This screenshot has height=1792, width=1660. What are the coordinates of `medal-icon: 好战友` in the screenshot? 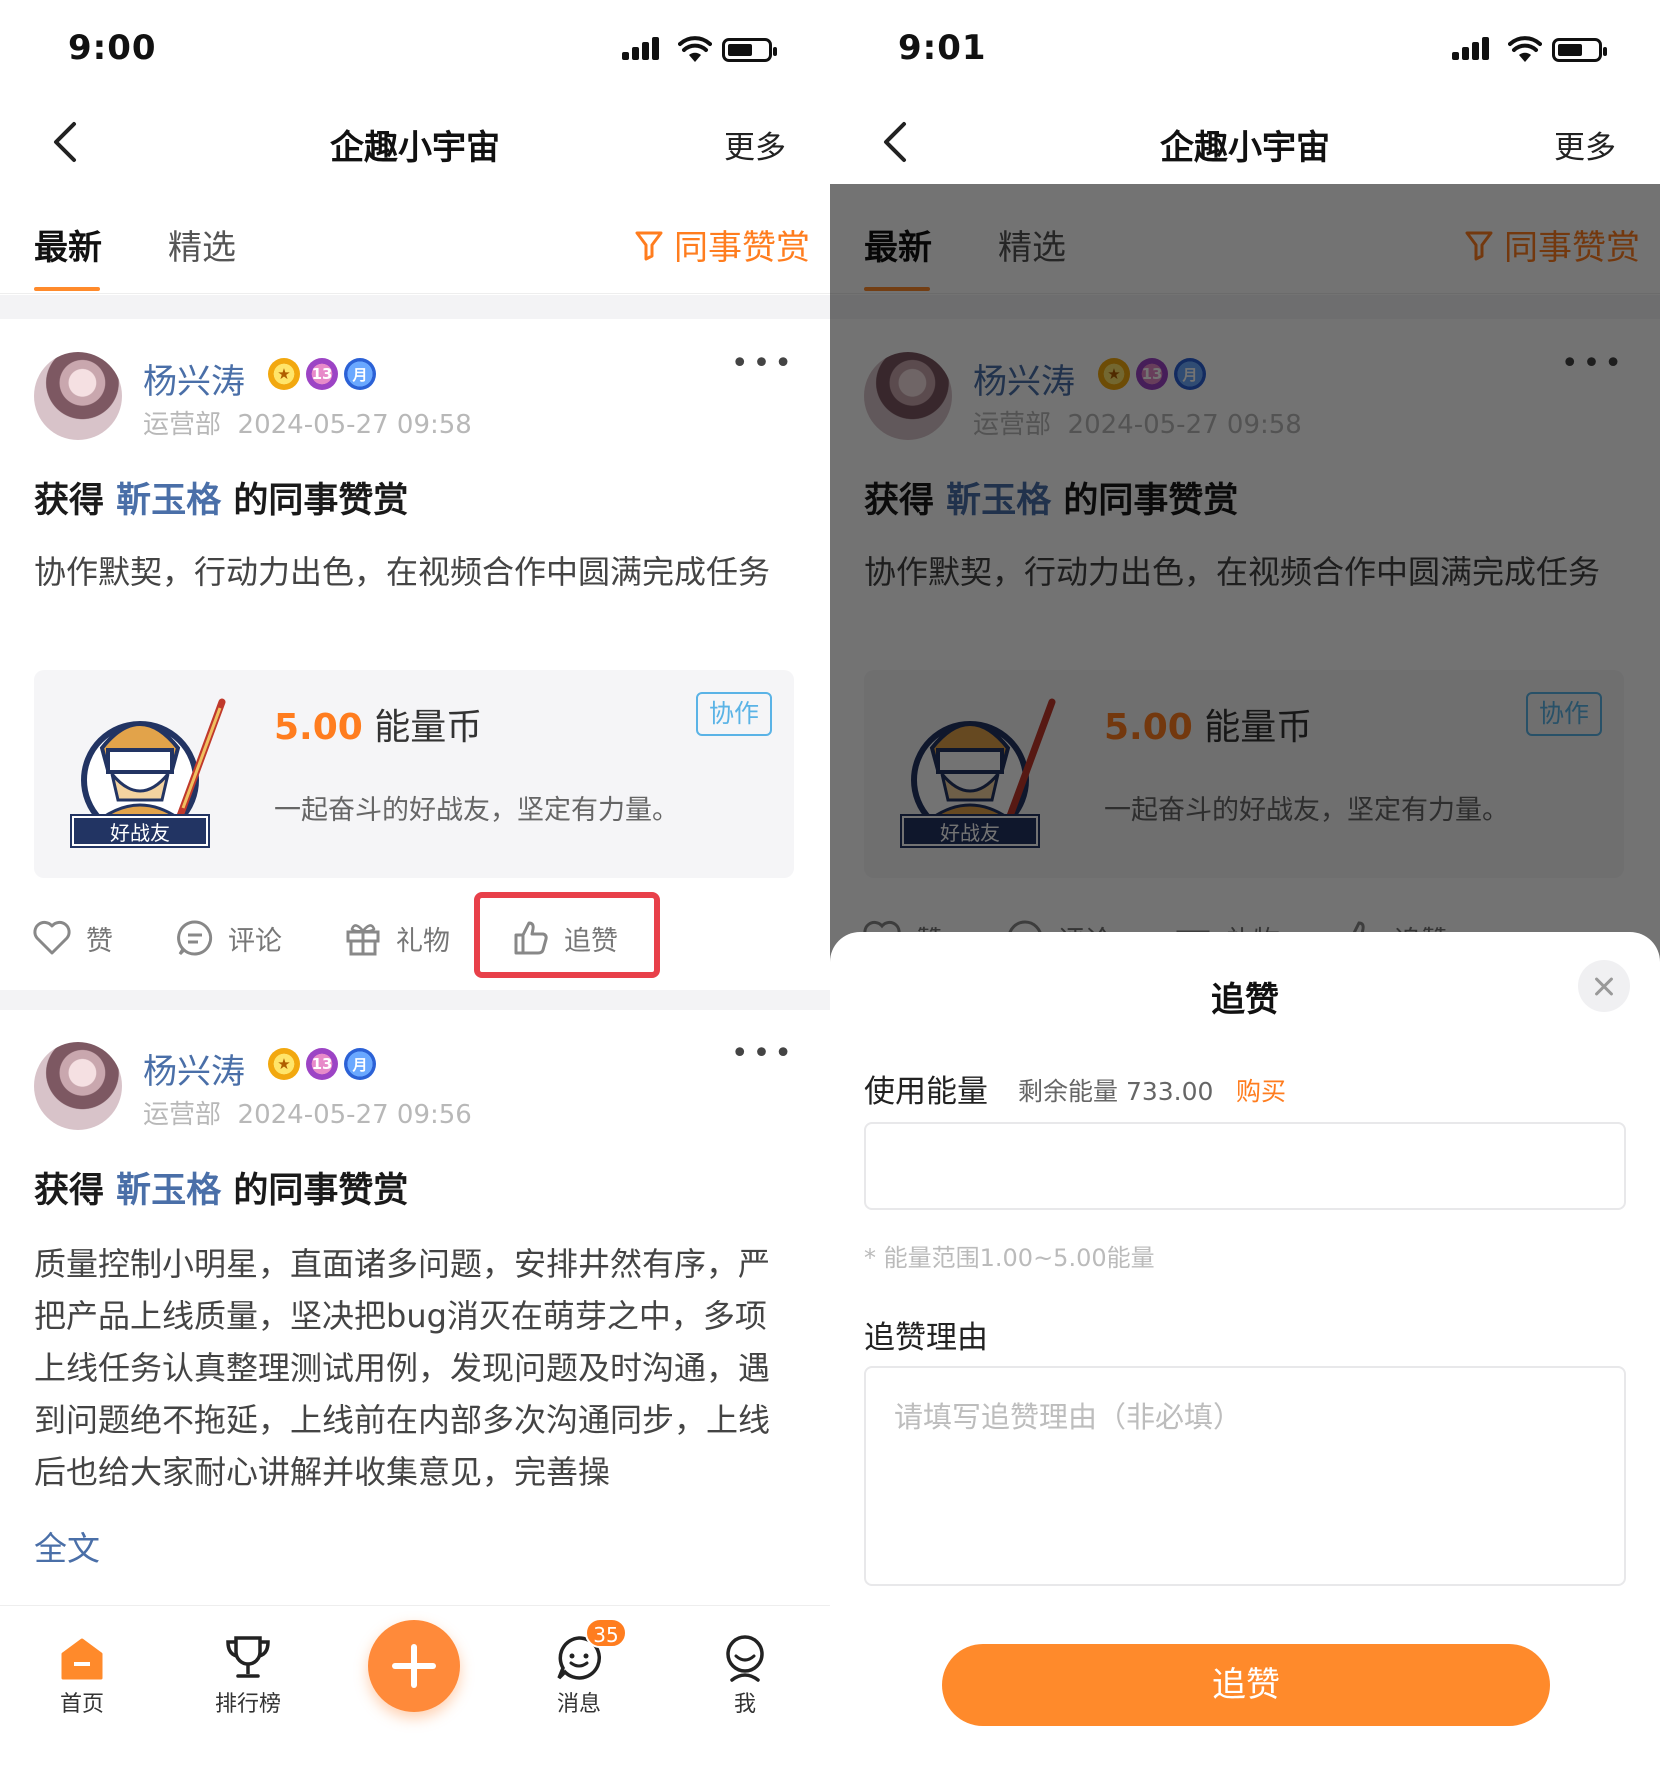 It's located at (147, 773).